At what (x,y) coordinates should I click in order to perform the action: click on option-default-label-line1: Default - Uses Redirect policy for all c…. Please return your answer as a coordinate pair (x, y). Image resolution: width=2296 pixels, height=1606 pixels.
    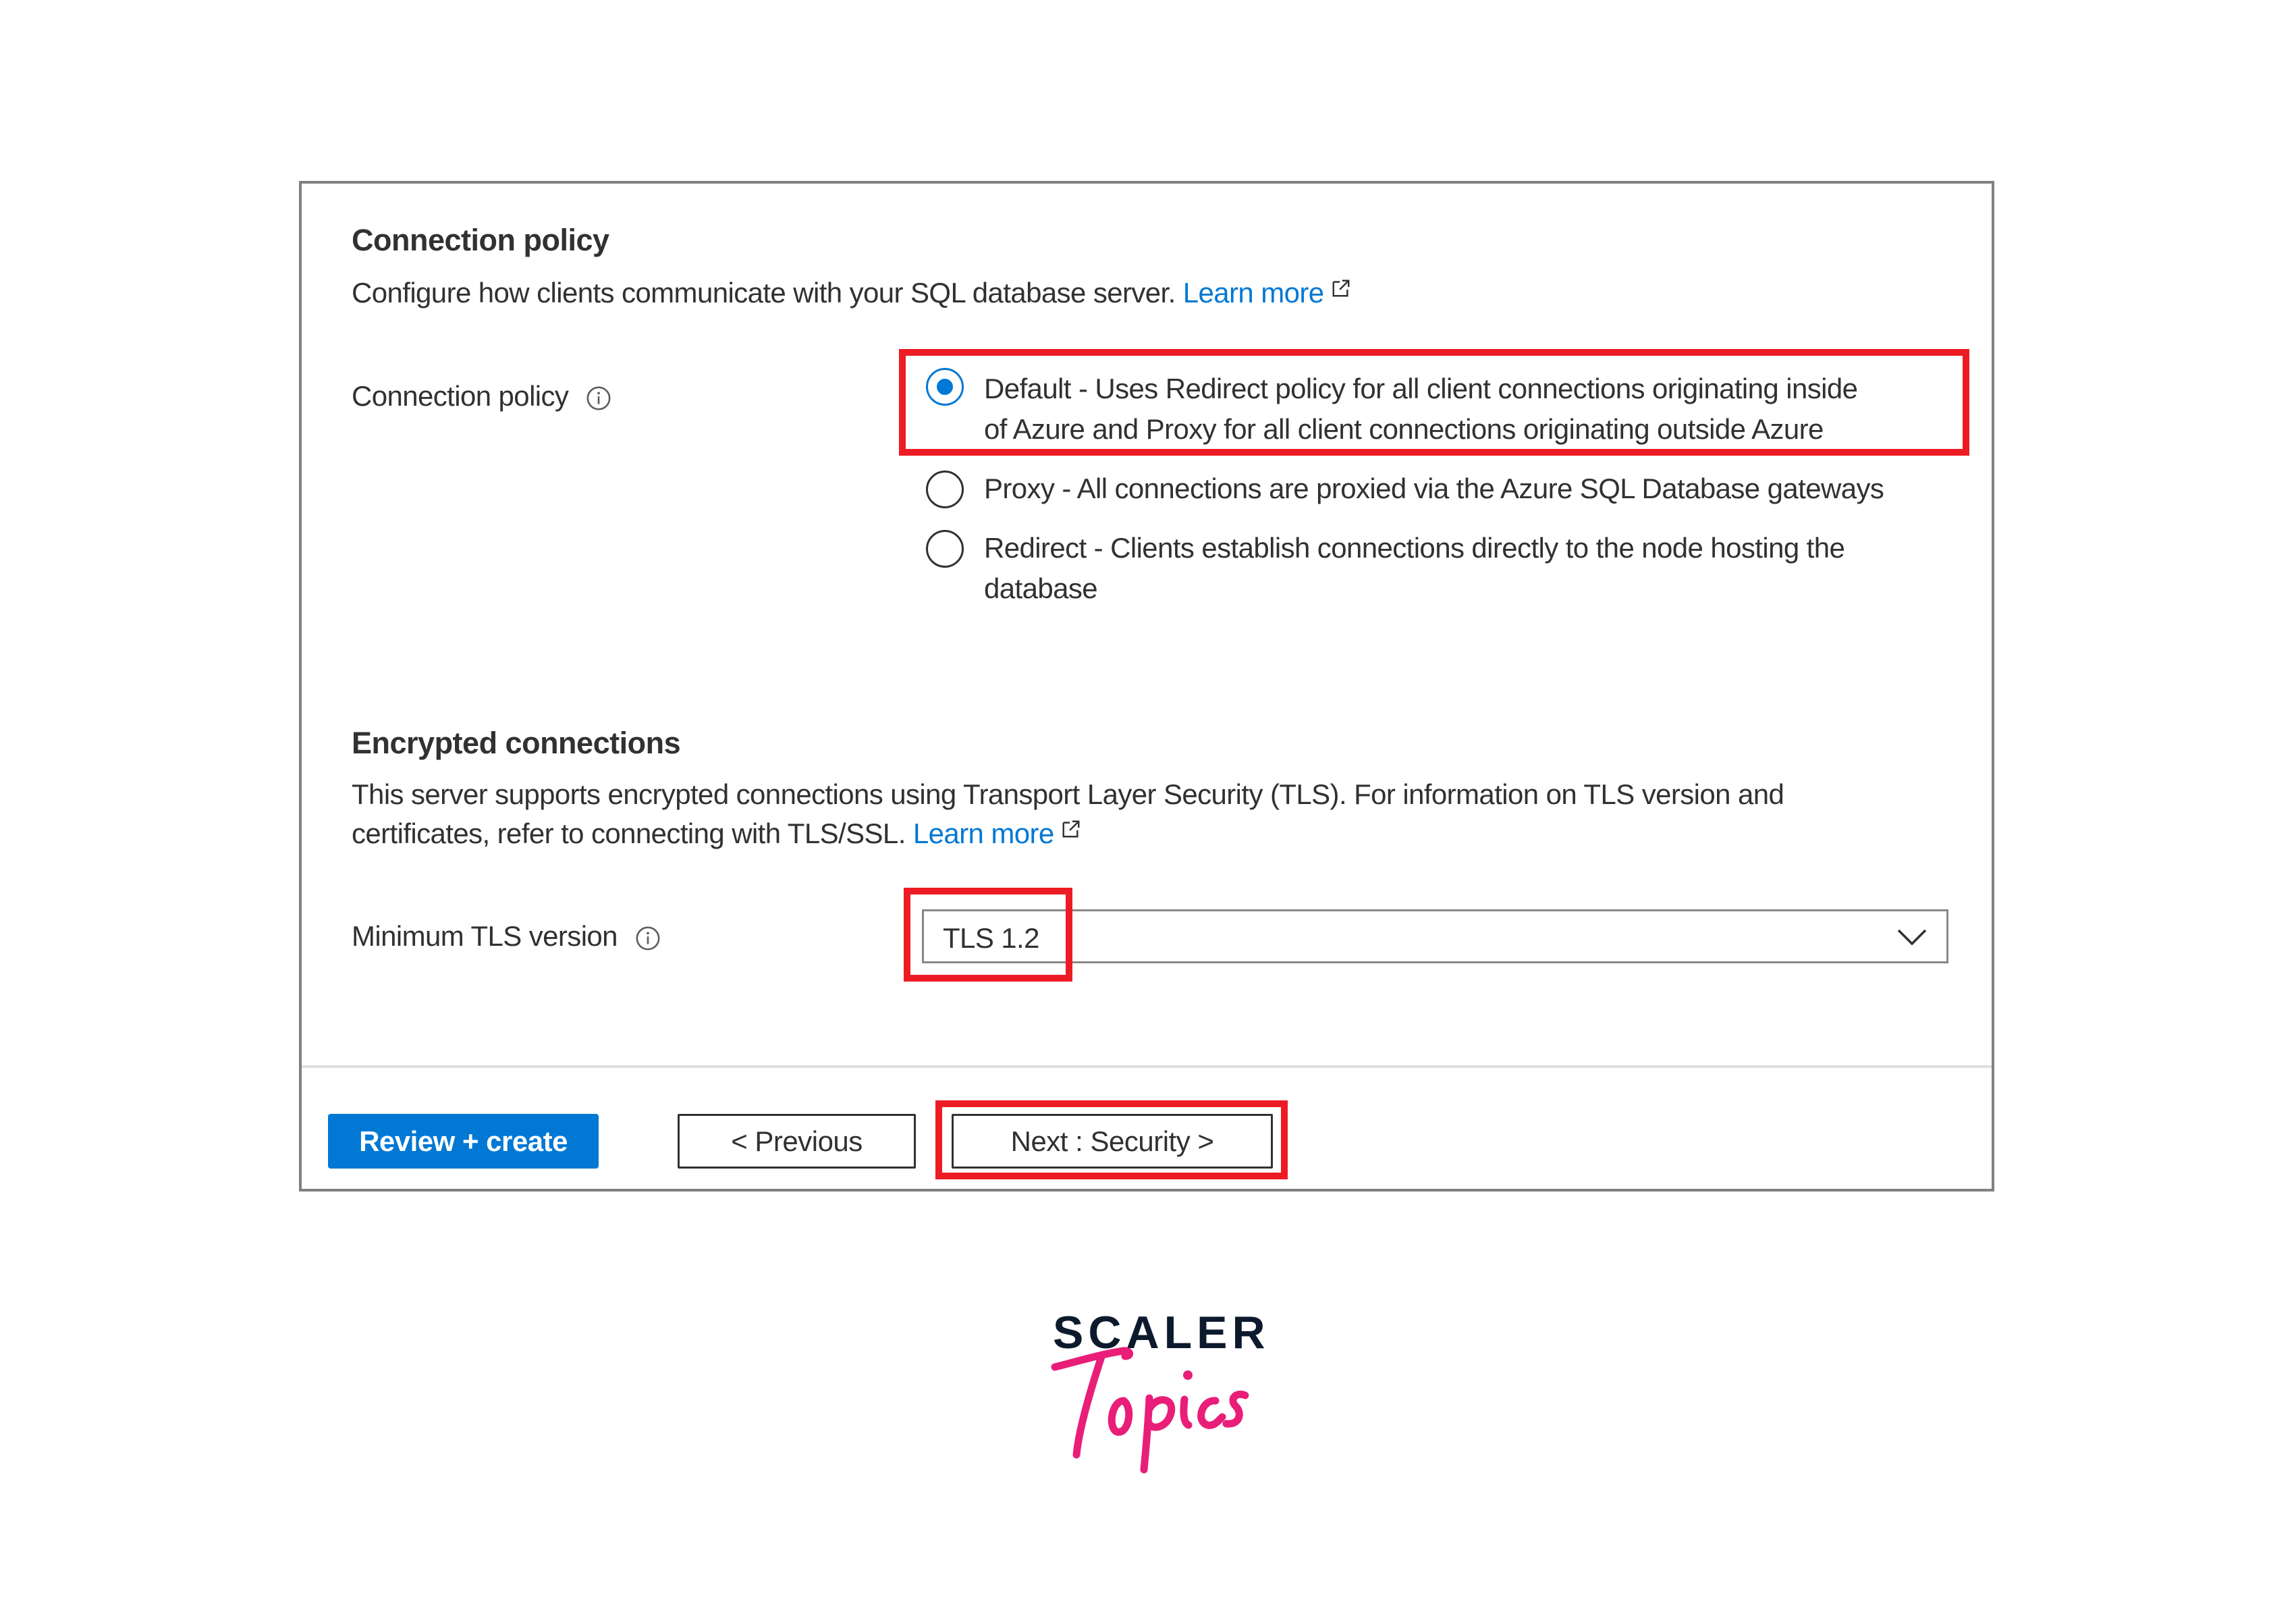
    Looking at the image, I should click on (1421, 389).